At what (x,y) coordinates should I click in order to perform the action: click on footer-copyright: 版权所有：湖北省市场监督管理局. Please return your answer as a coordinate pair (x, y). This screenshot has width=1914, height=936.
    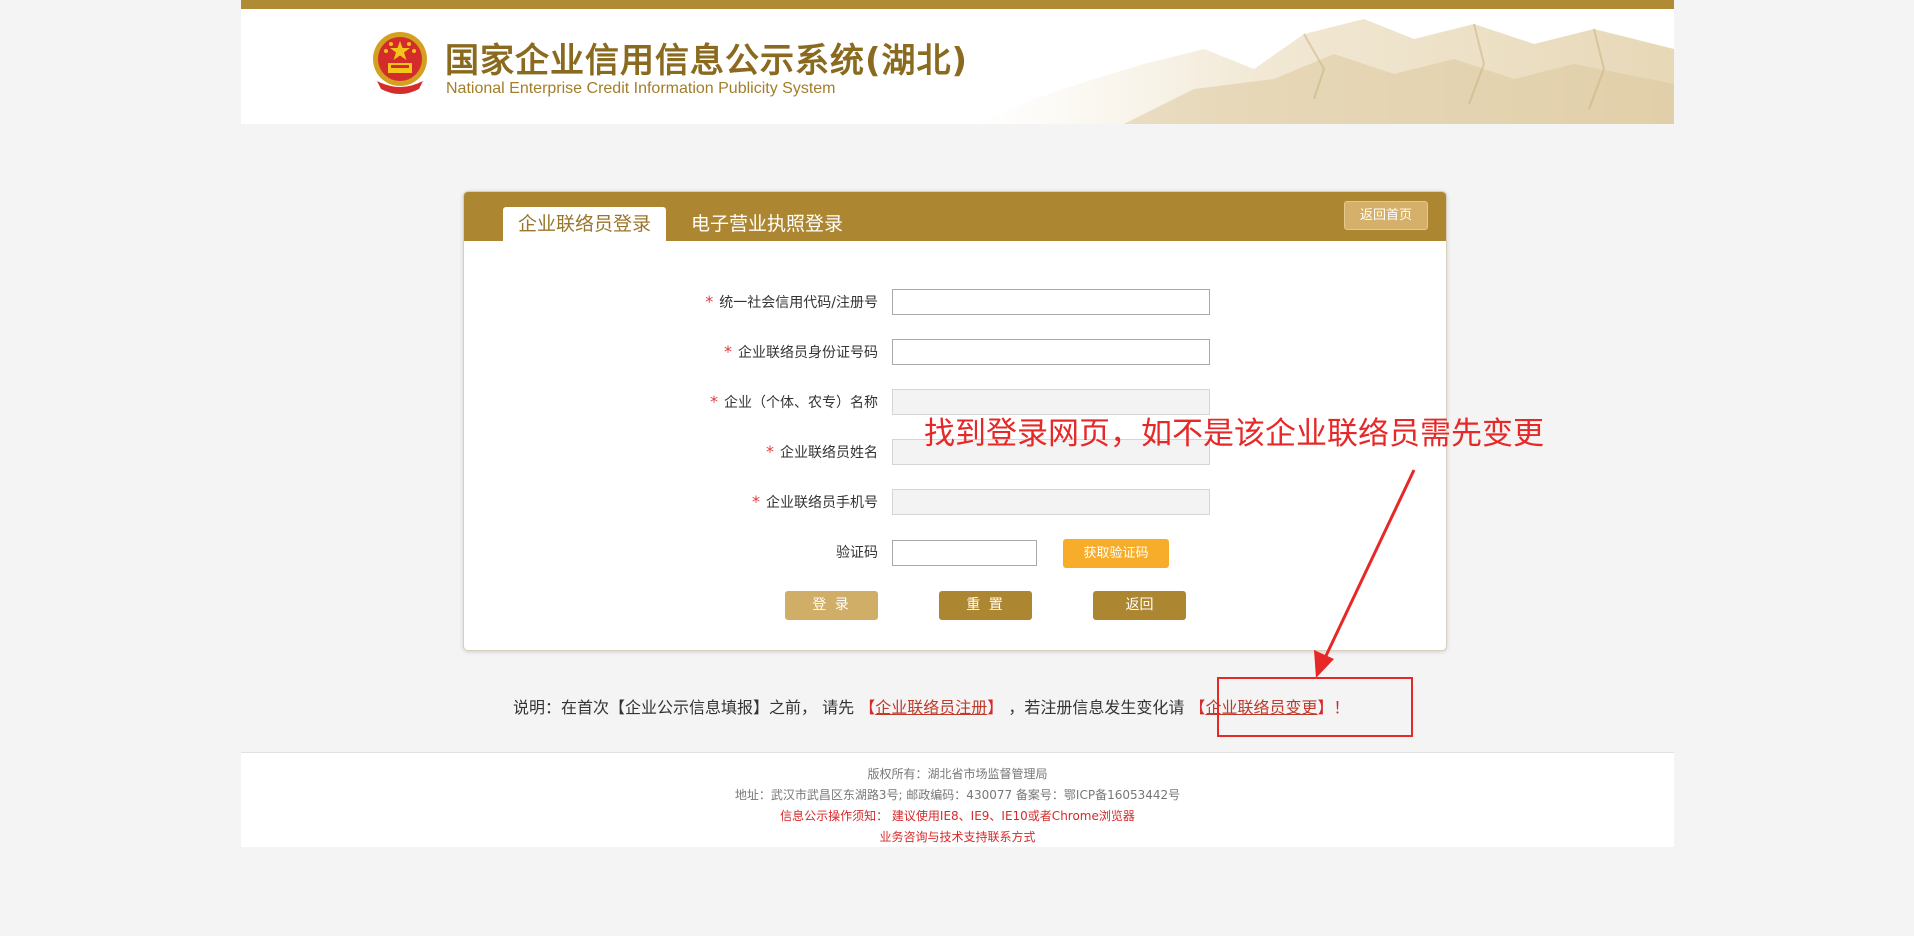
    Looking at the image, I should click on (957, 774).